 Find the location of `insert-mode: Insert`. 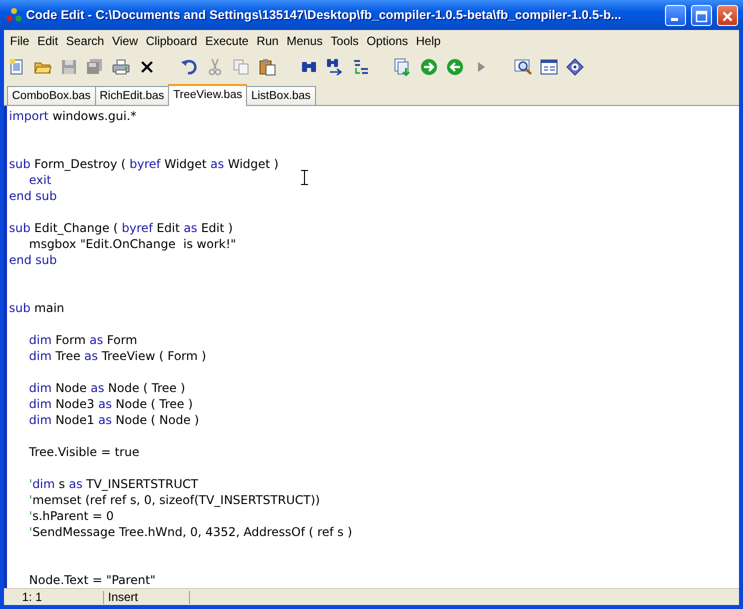

insert-mode: Insert is located at coordinates (147, 597).